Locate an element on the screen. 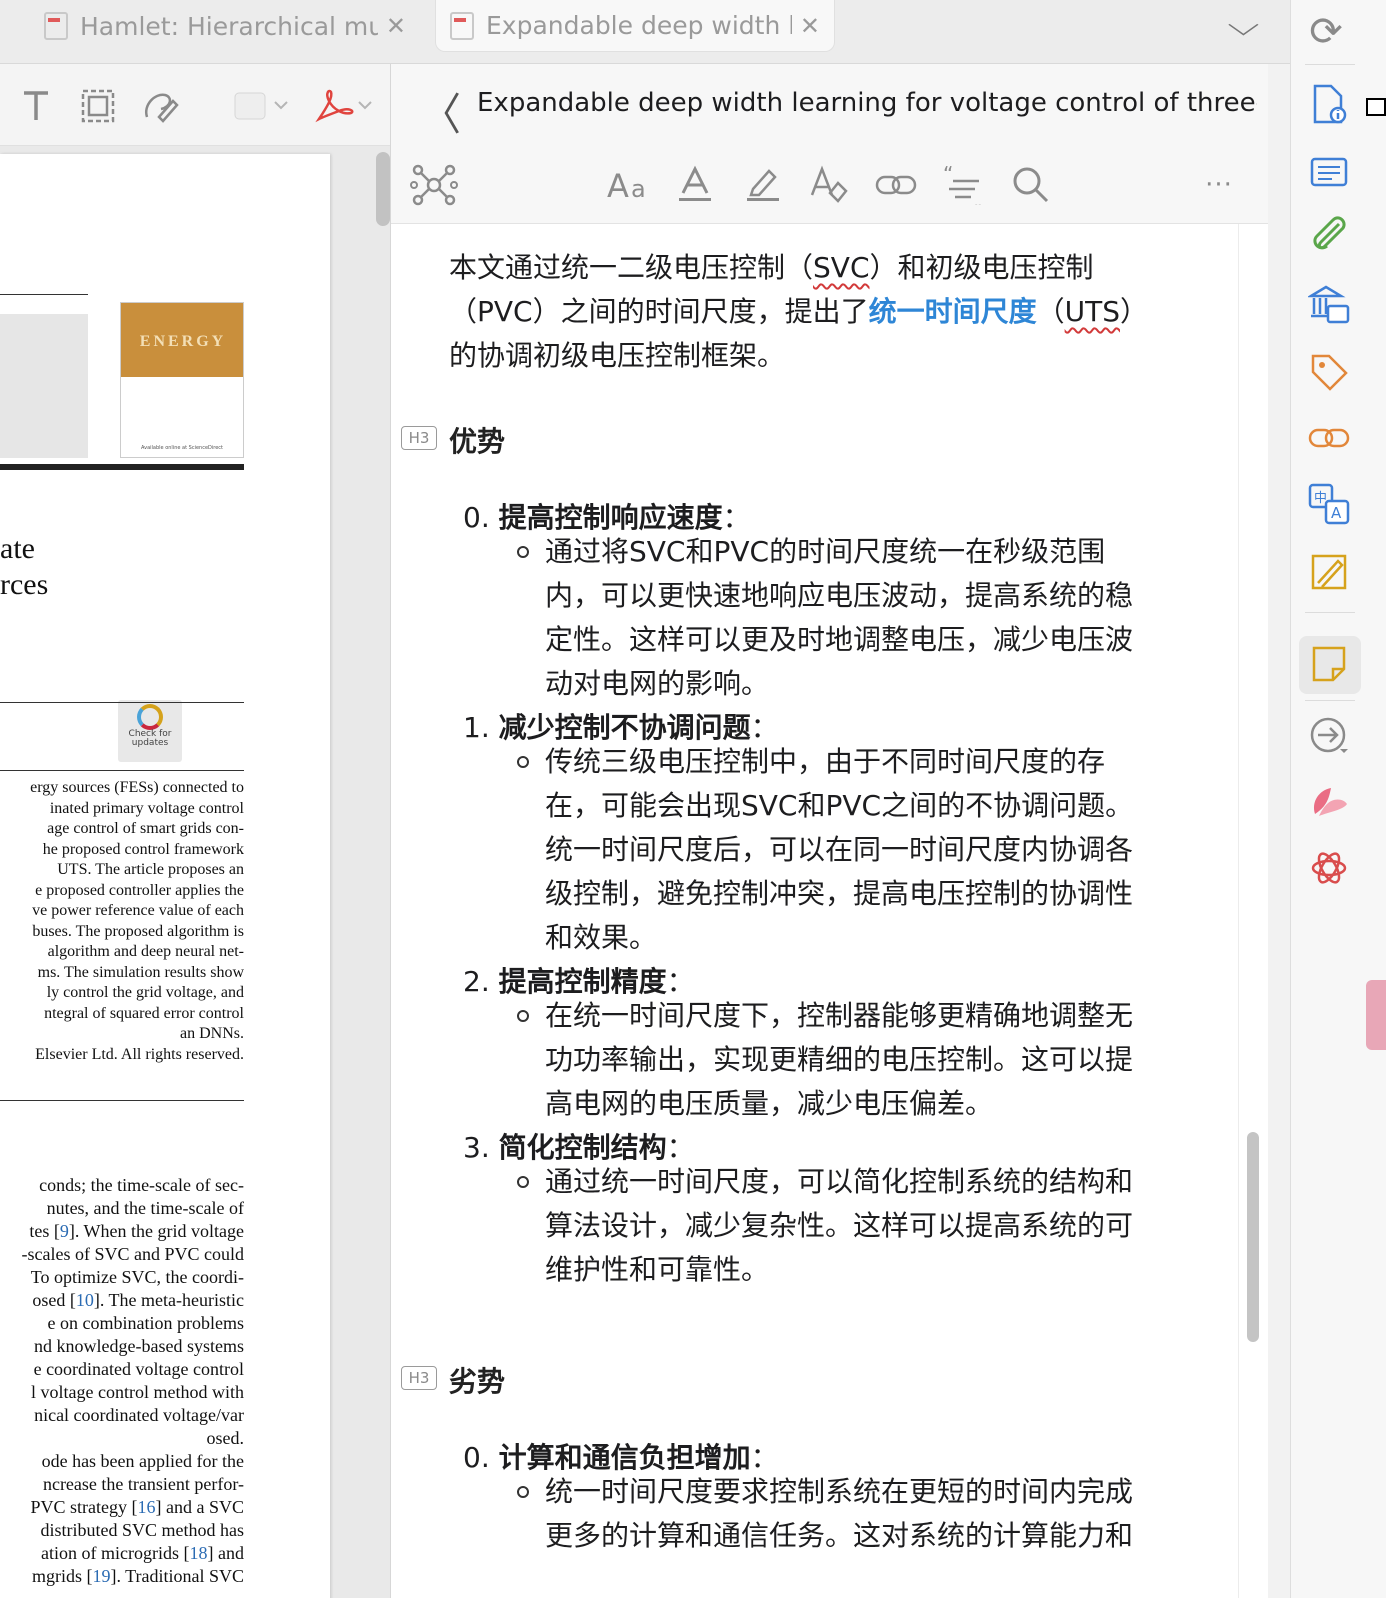 This screenshot has height=1598, width=1386. journal-cover-title: ENERGY is located at coordinates (183, 341).